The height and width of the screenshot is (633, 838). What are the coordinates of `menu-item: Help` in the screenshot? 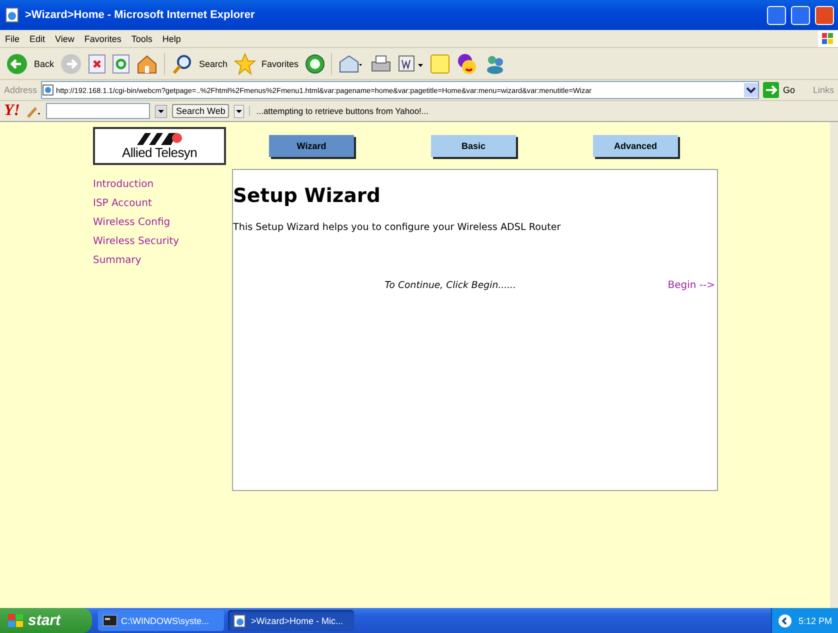 It's located at (171, 39).